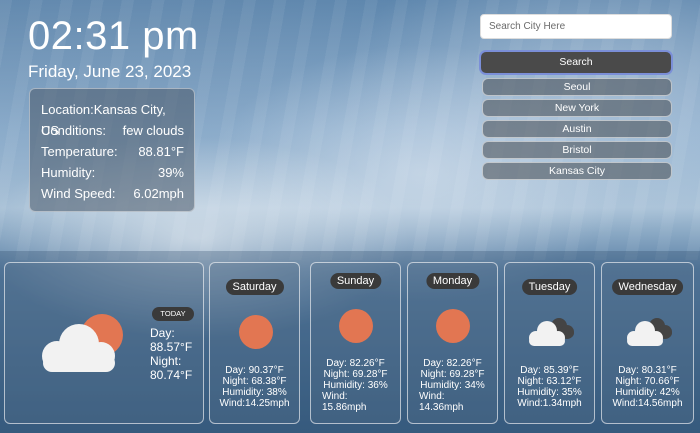 The image size is (700, 433). What do you see at coordinates (112, 172) in the screenshot?
I see `current-row-humidity: Humidity: 39%` at bounding box center [112, 172].